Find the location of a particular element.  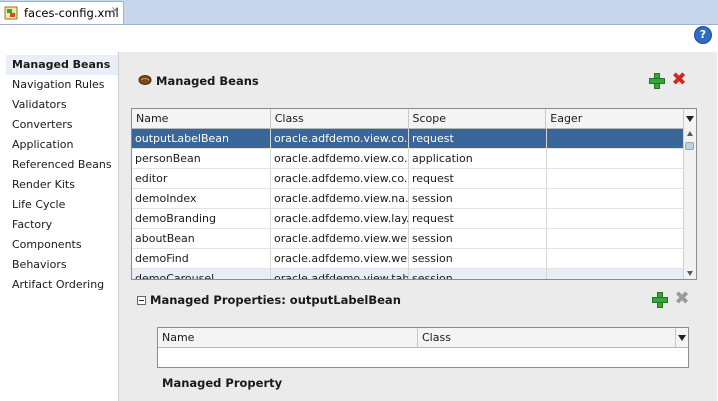

table-row: editor oracle.adfdemo.view.co... request is located at coordinates (414, 179).